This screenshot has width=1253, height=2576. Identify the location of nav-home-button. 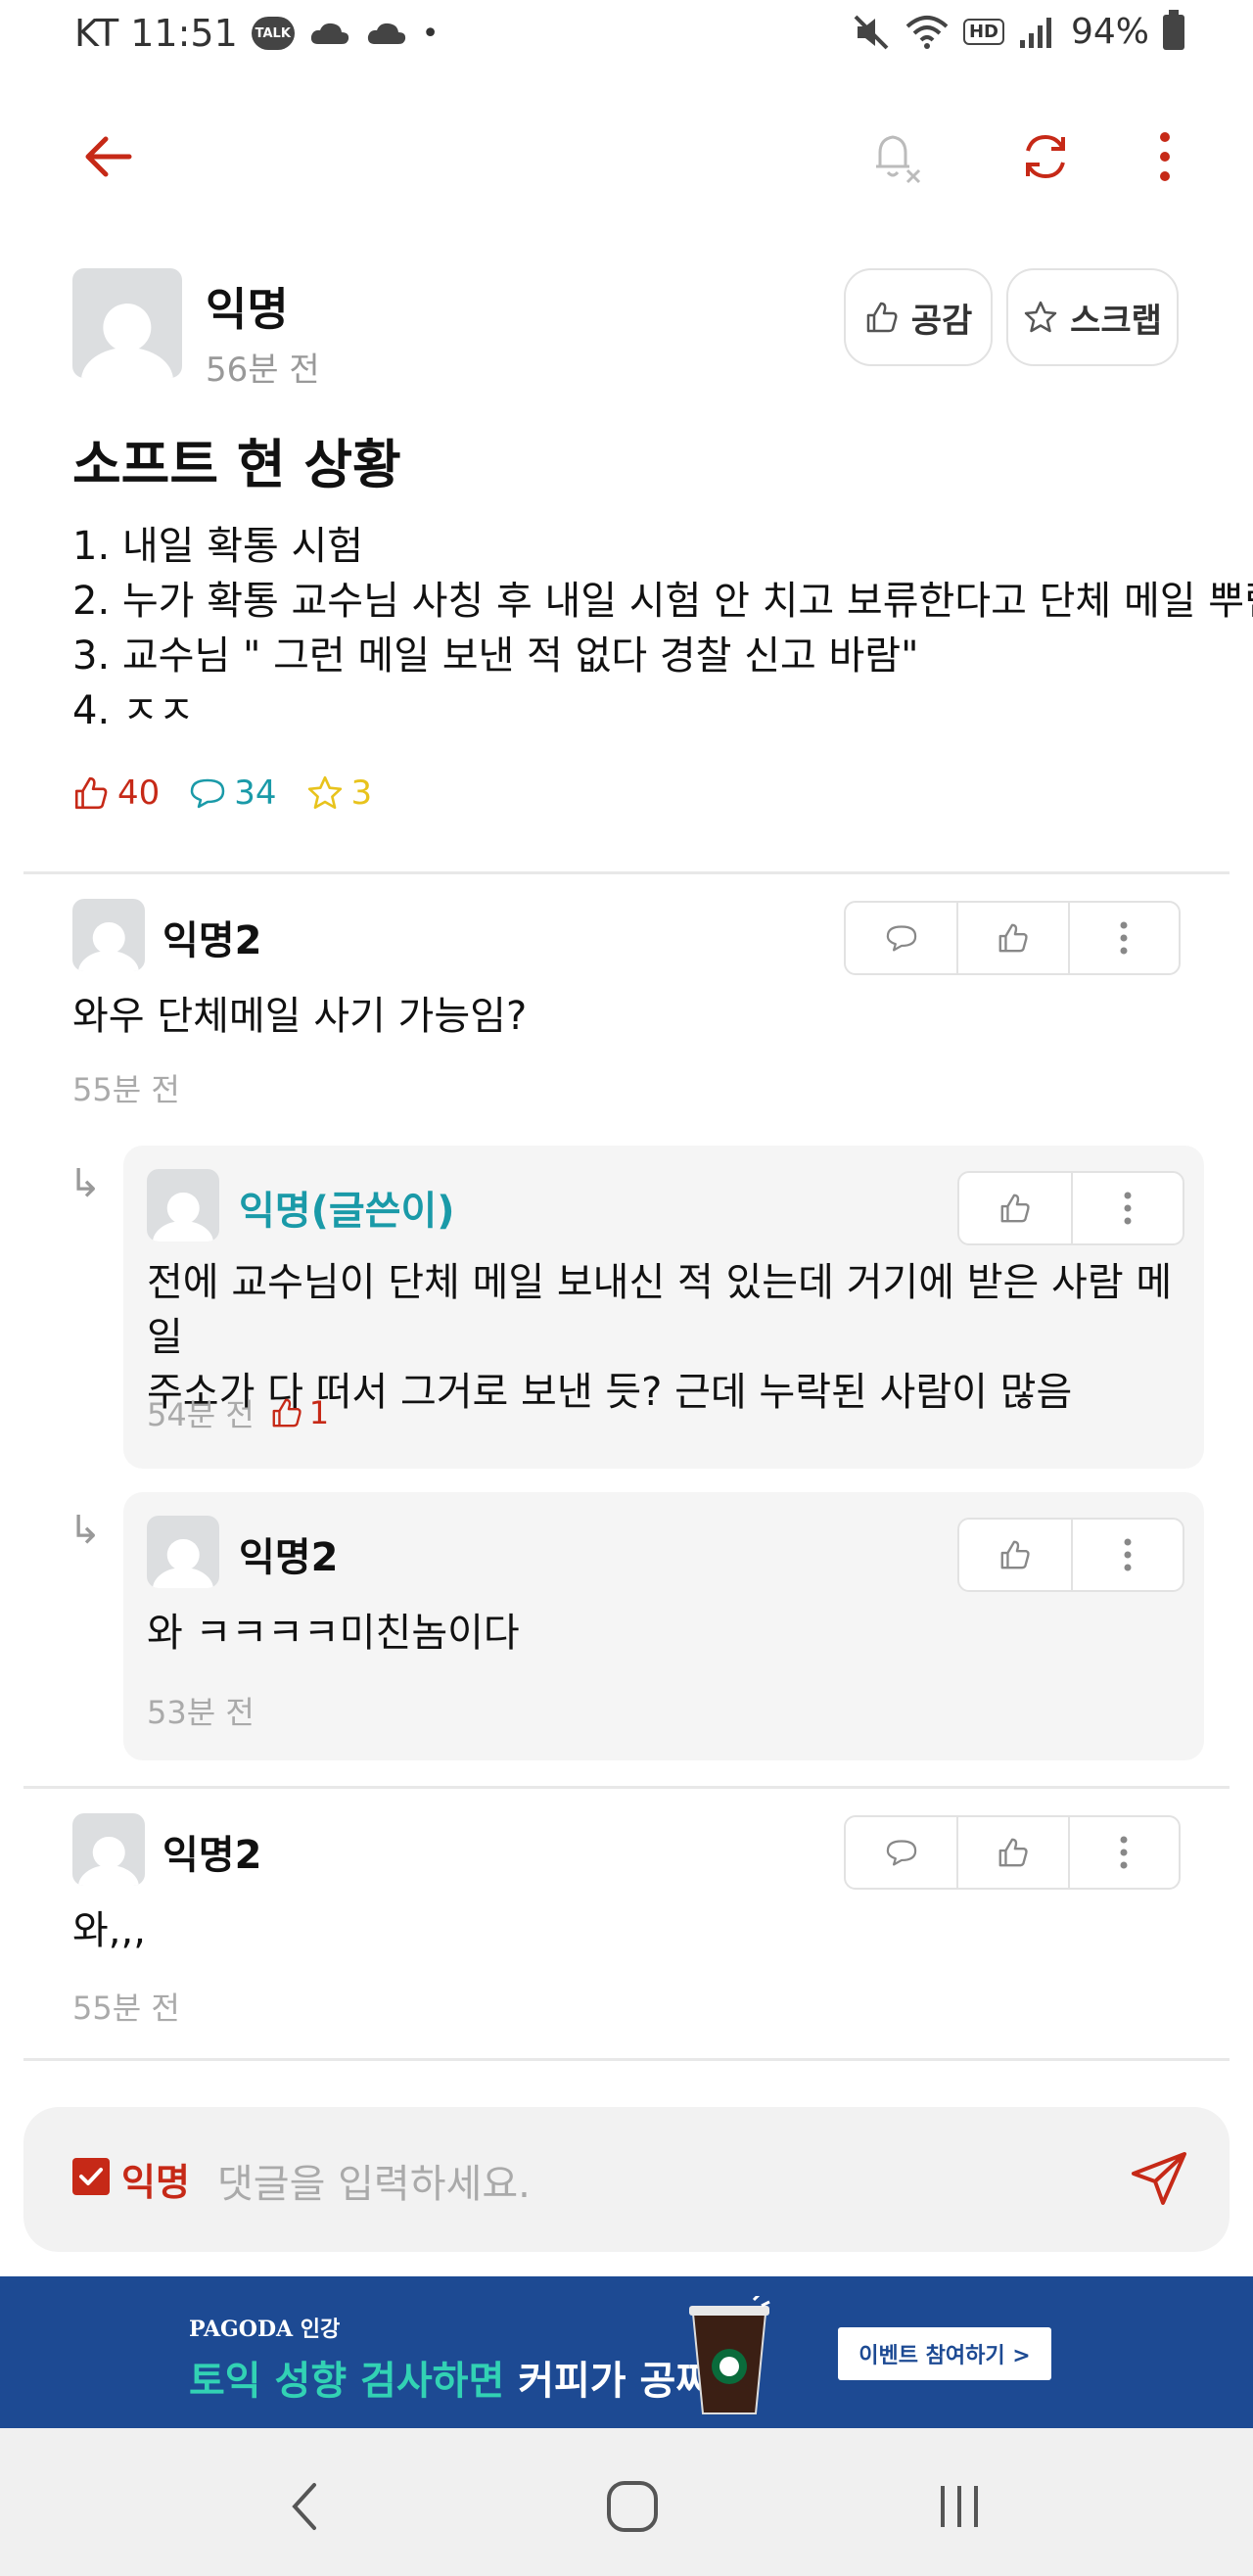
(632, 2506).